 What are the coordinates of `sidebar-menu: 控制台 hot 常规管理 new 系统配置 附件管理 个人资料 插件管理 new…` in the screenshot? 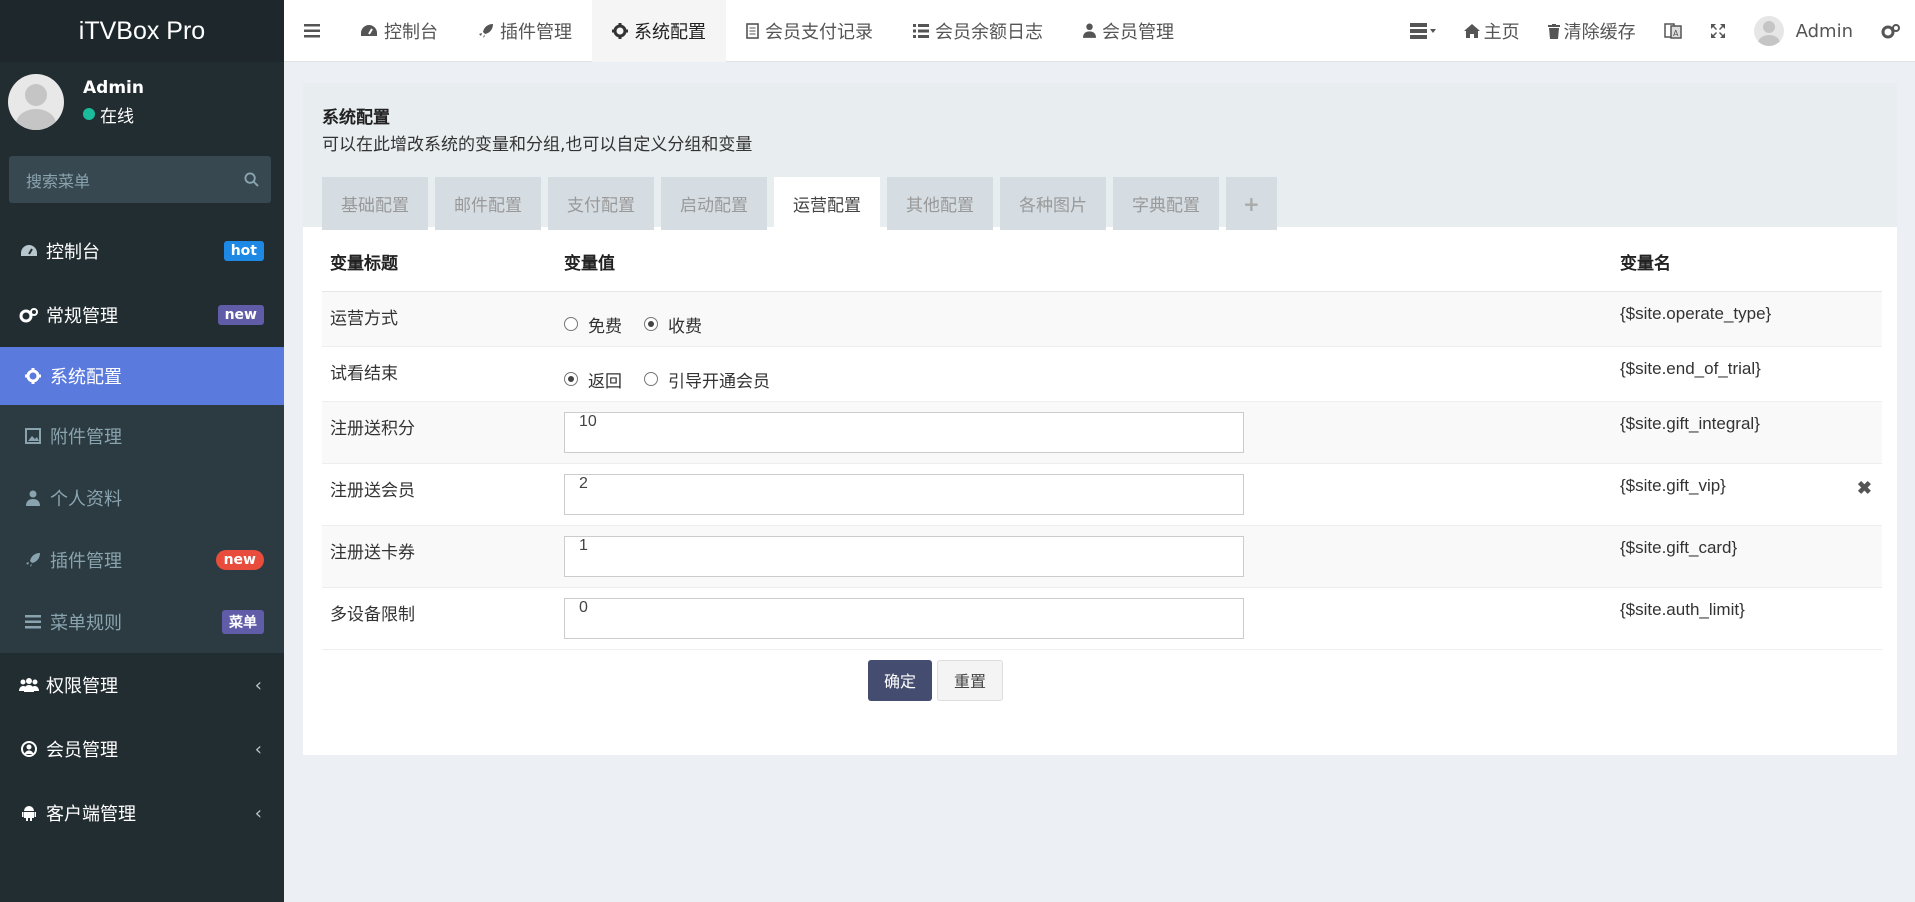 It's located at (142, 532).